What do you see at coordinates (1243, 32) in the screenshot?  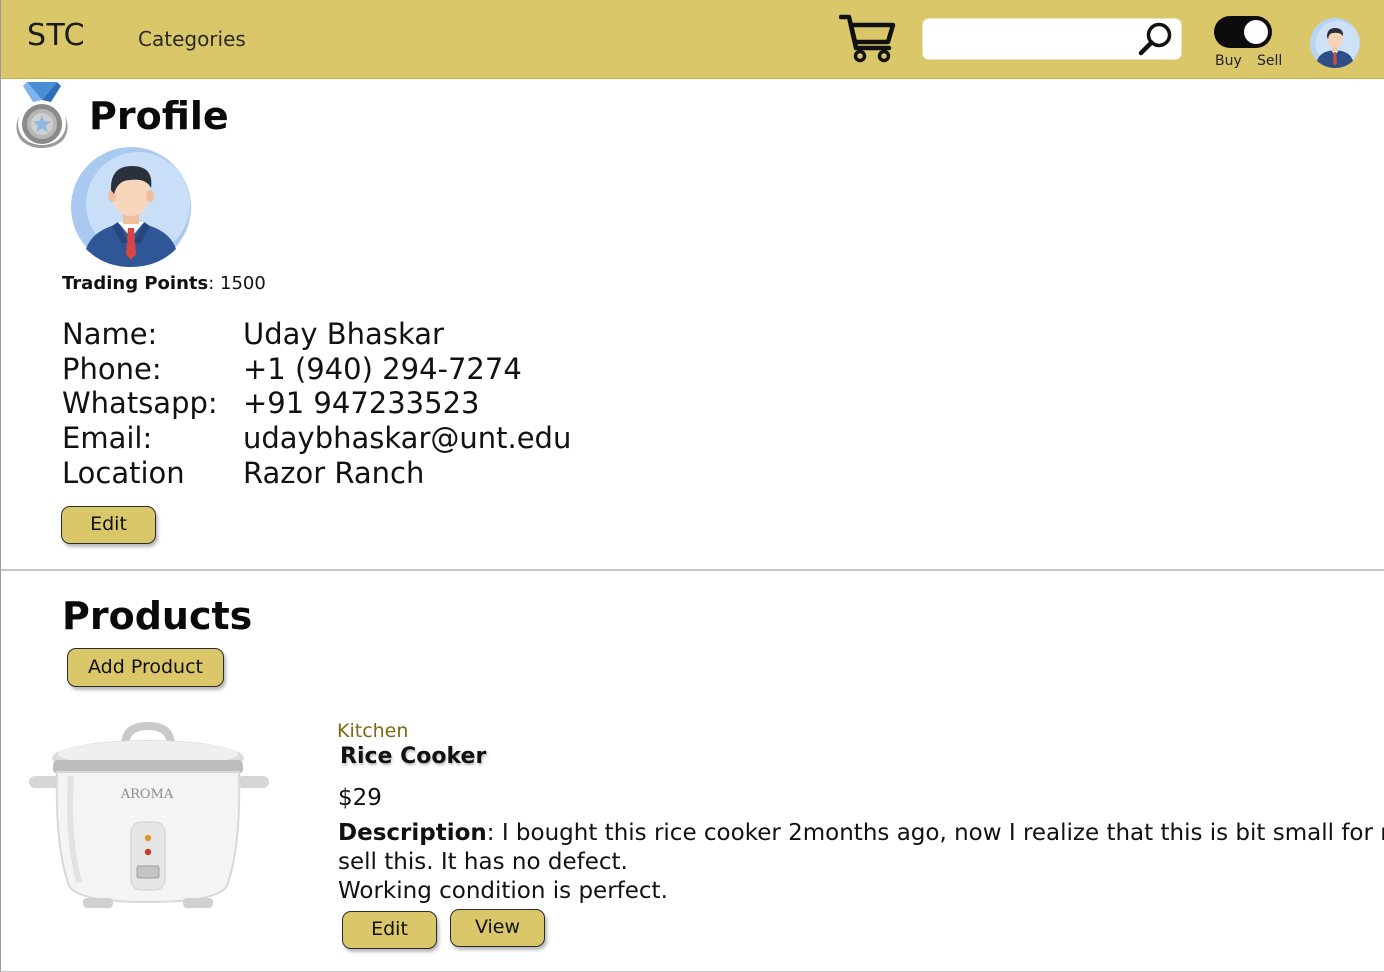 I see `buy-sell-toggle` at bounding box center [1243, 32].